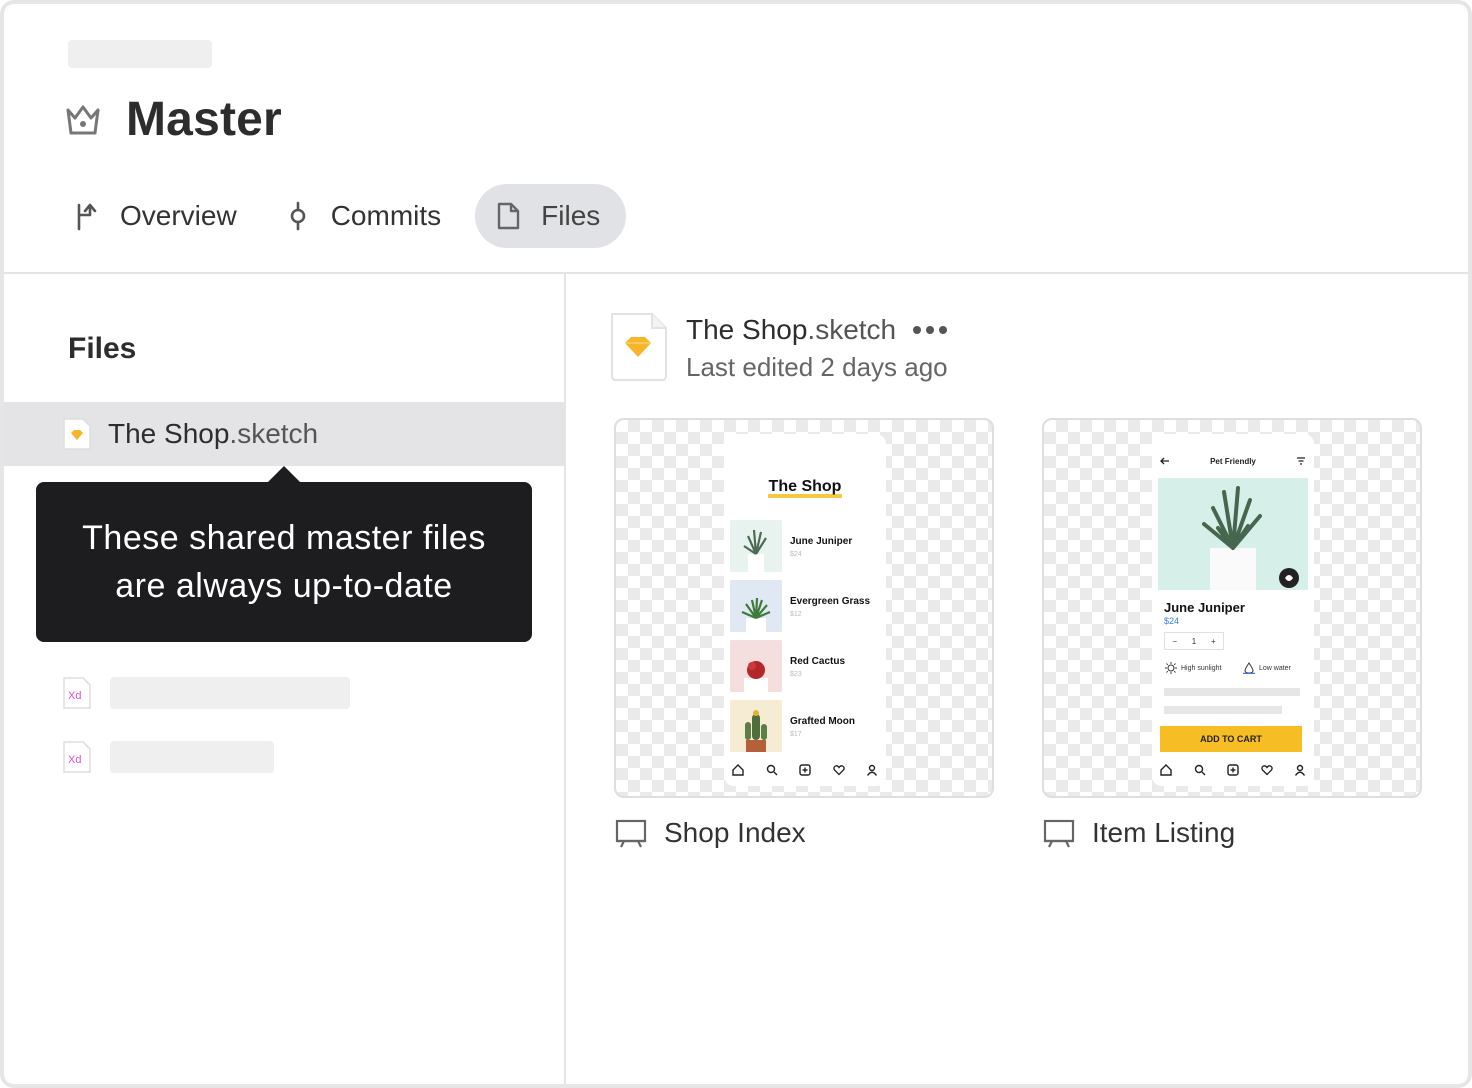 The image size is (1472, 1088). I want to click on tab-files: Files, so click(551, 216).